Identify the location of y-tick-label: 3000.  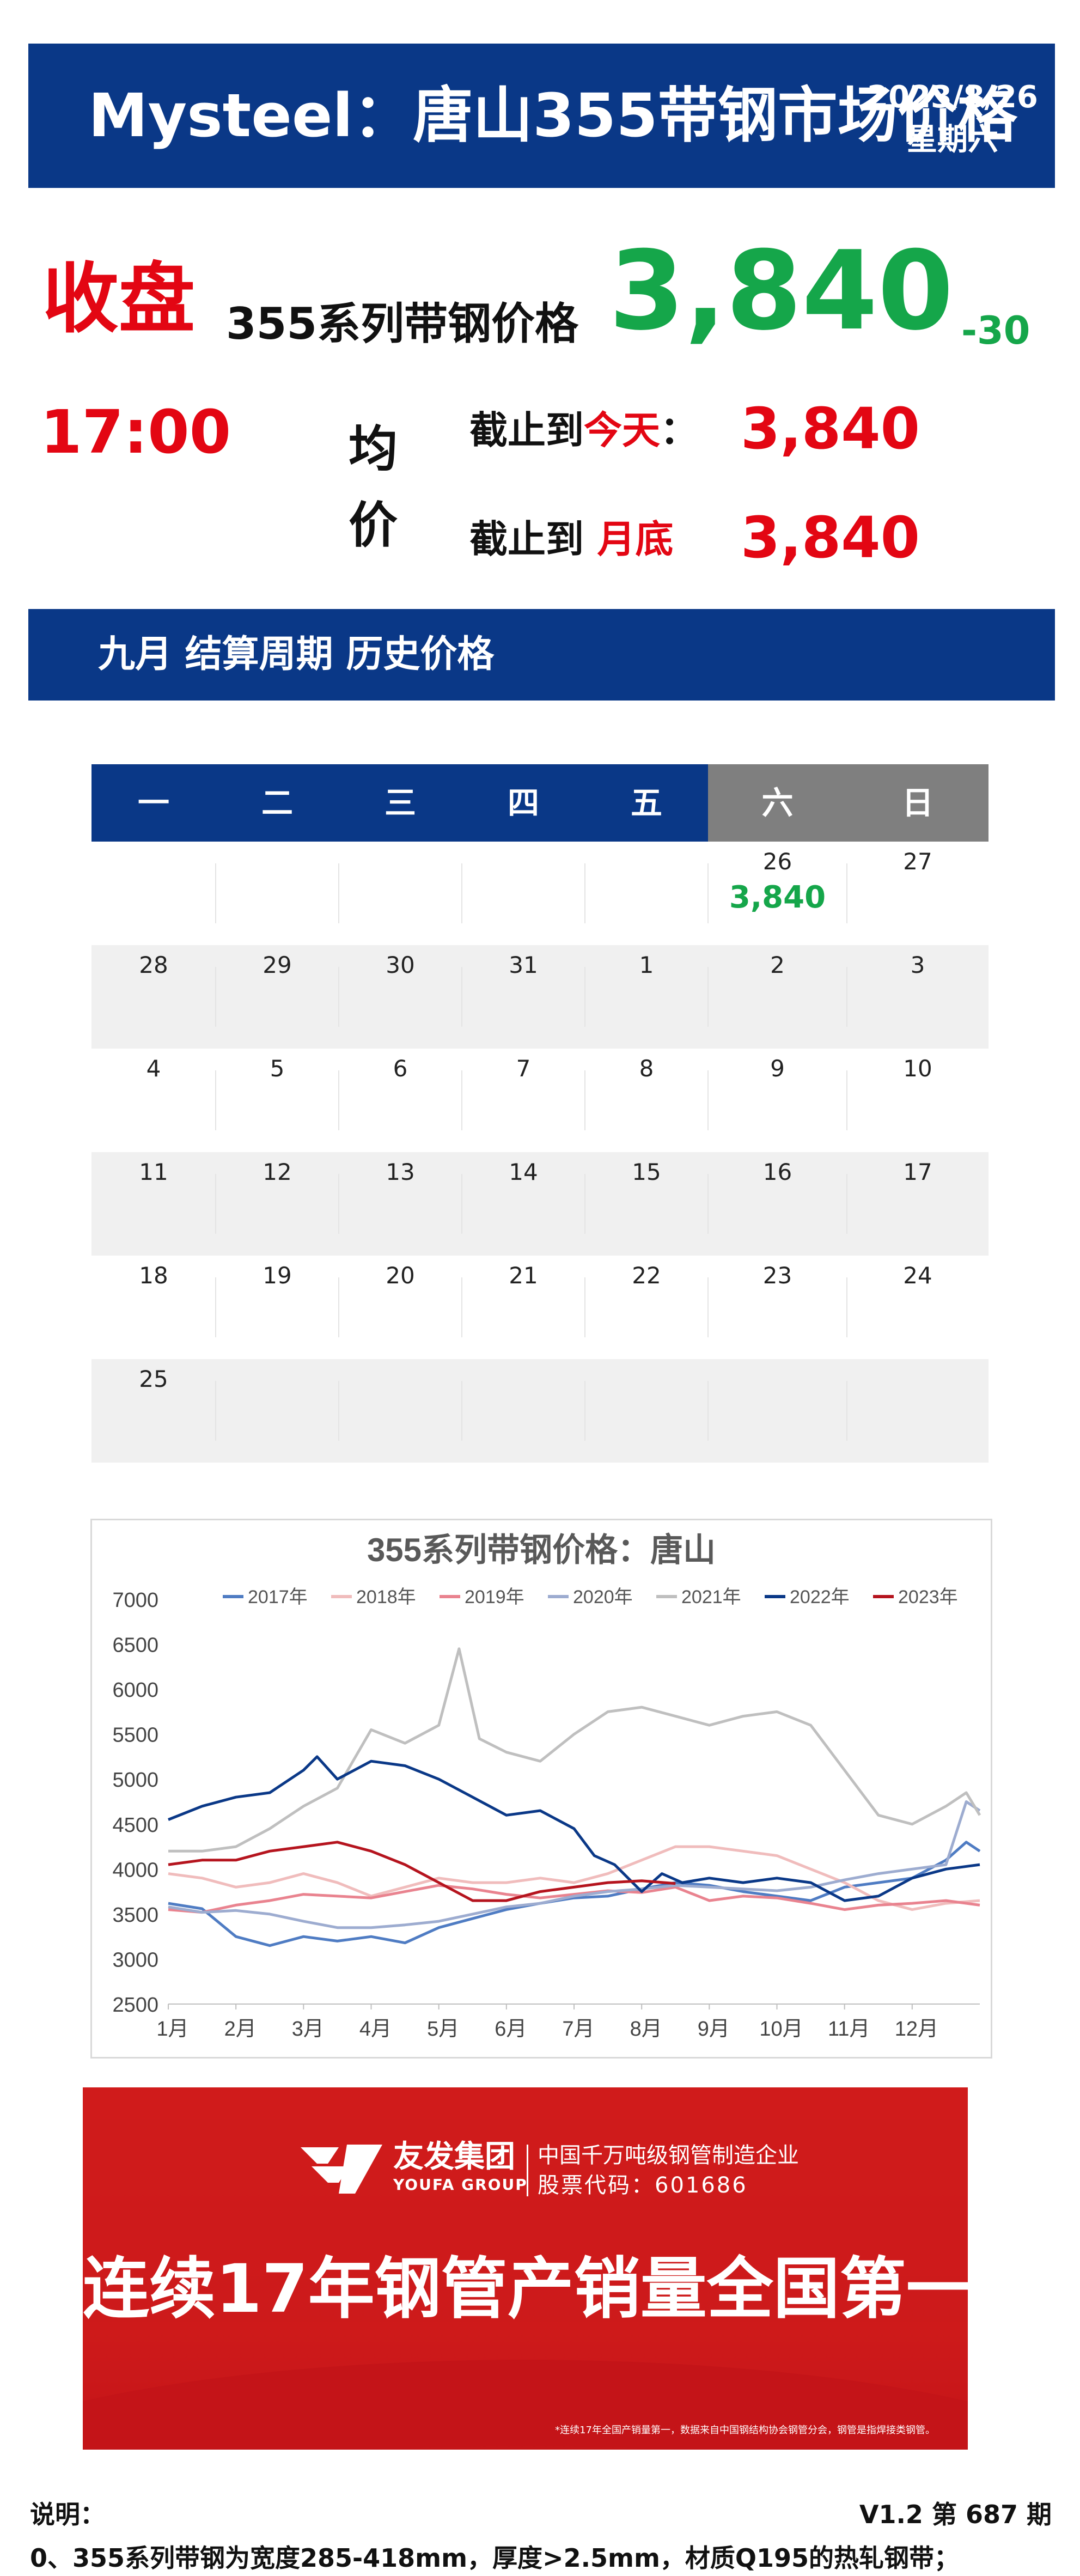
(135, 1960).